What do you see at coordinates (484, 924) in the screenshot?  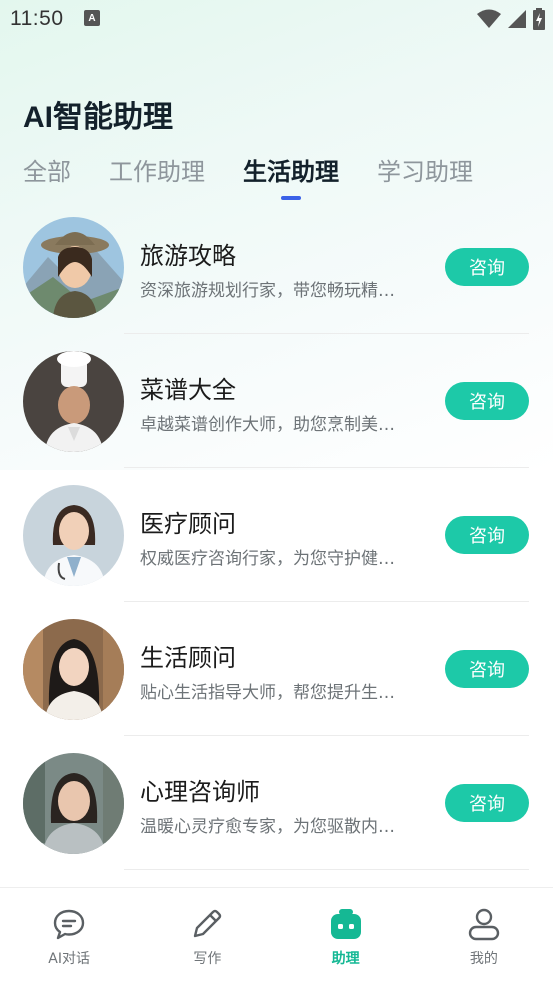 I see `user-icon` at bounding box center [484, 924].